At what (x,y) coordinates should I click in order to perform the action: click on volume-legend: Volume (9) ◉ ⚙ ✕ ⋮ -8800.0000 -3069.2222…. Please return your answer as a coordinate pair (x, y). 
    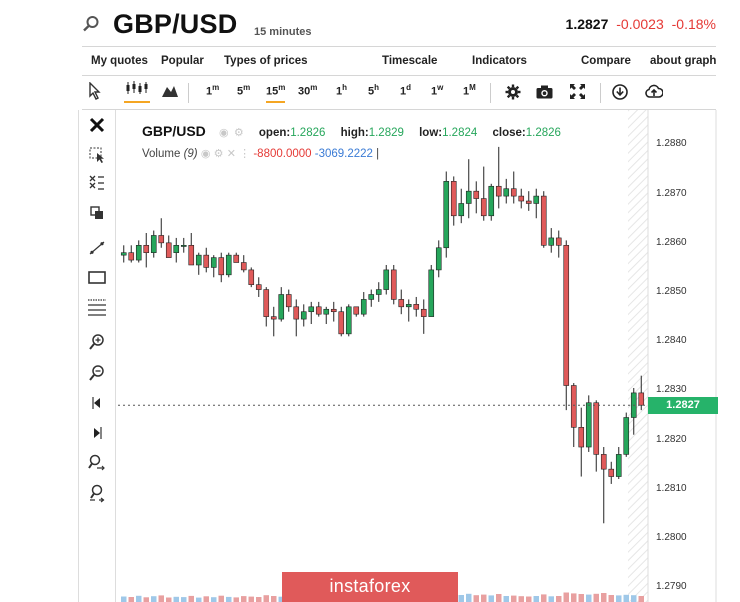
    Looking at the image, I should click on (260, 153).